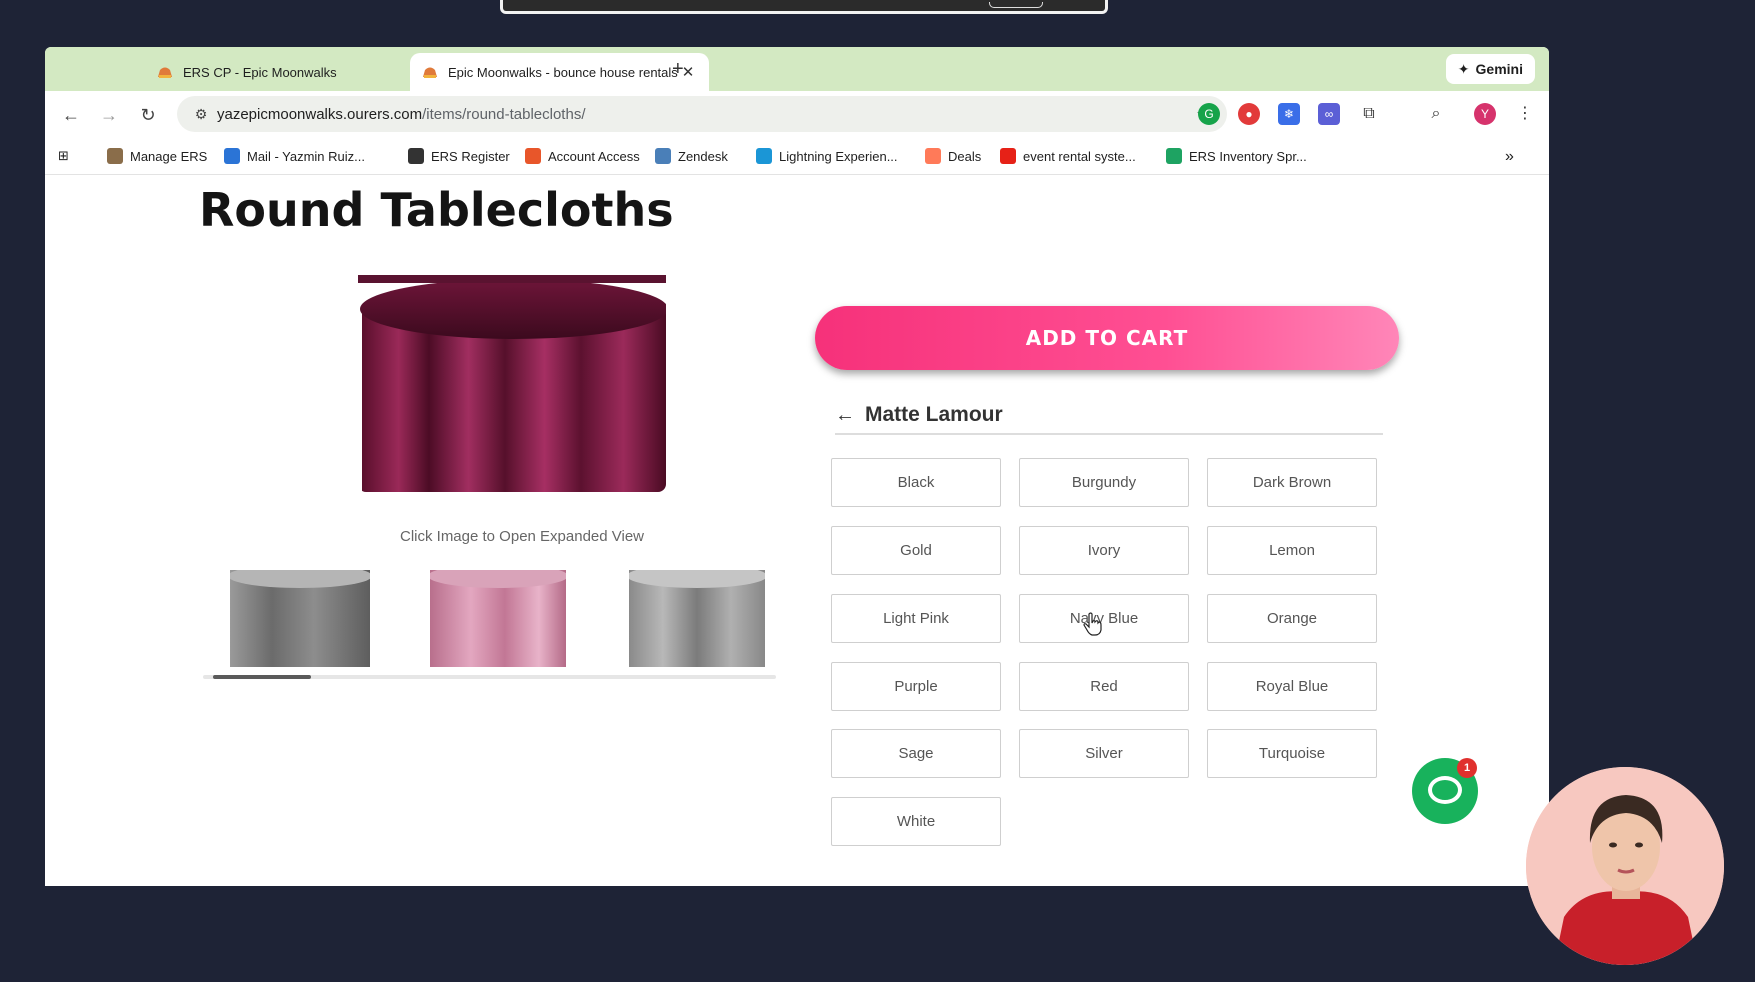  What do you see at coordinates (594, 156) in the screenshot?
I see `bookmark-label: Account Access` at bounding box center [594, 156].